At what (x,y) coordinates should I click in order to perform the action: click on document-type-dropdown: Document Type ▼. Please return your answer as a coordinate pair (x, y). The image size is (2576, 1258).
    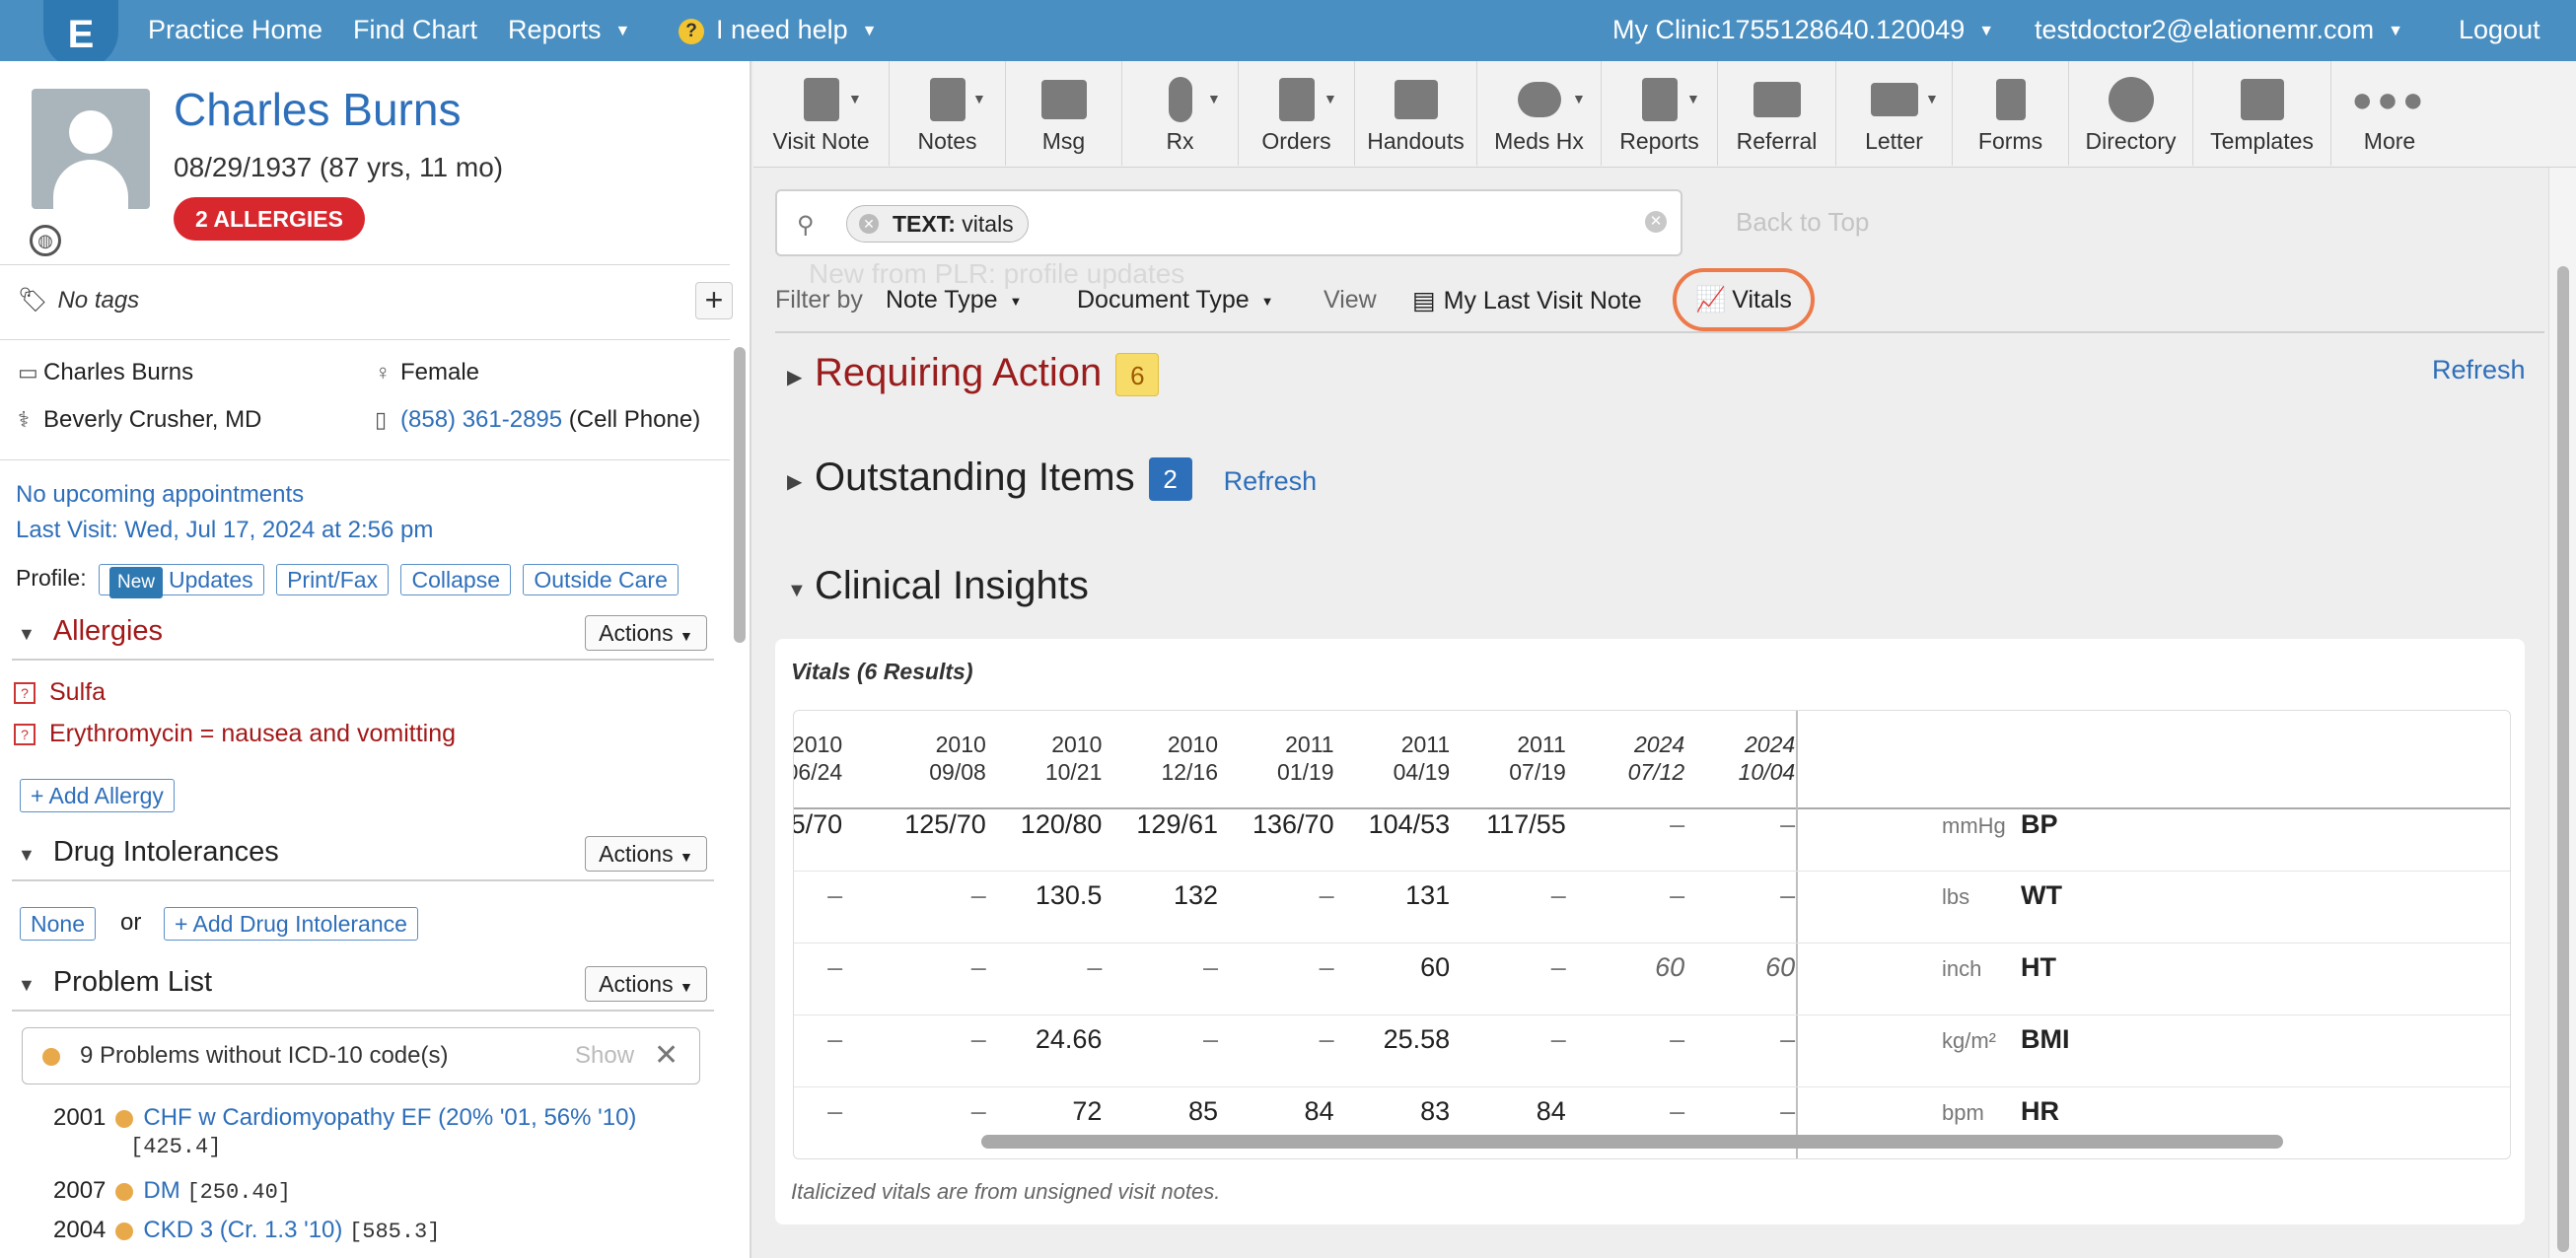
    Looking at the image, I should click on (1175, 300).